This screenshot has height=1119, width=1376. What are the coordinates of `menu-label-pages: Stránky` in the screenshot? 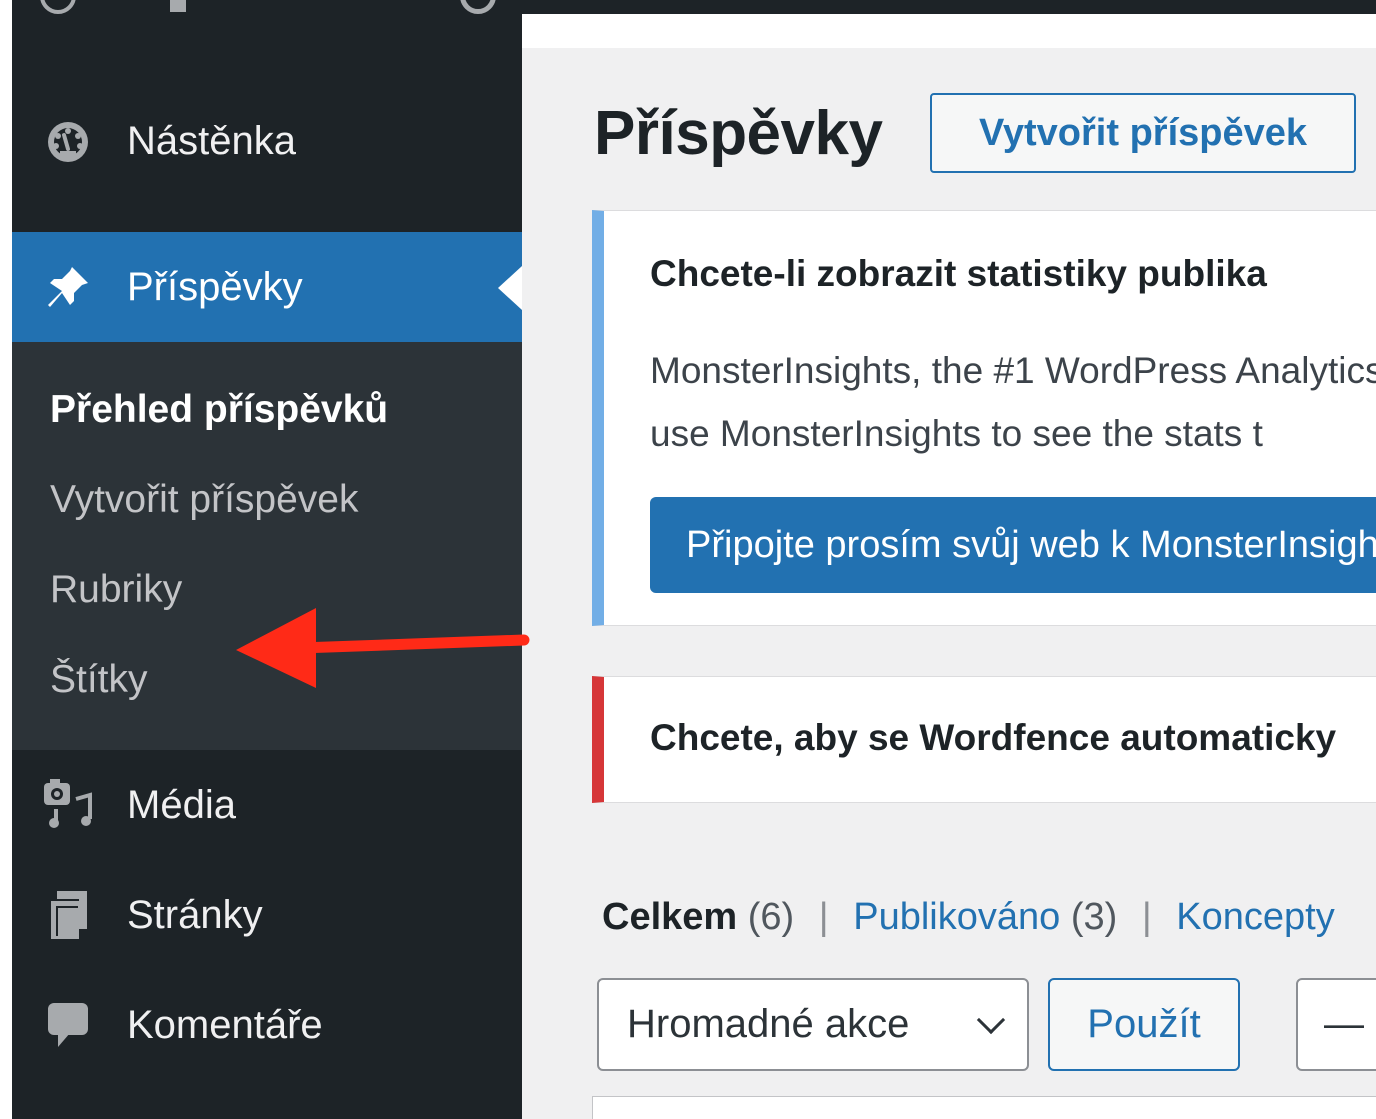 It's located at (195, 914).